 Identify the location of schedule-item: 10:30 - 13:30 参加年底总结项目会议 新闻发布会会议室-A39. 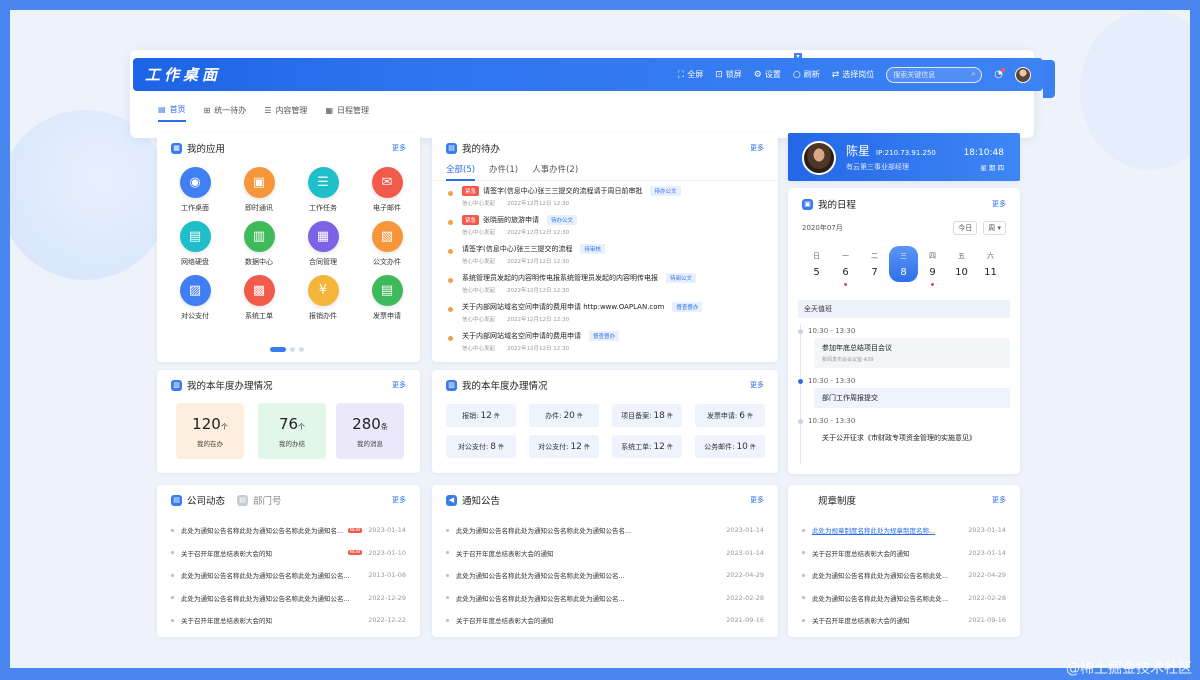
(899, 346).